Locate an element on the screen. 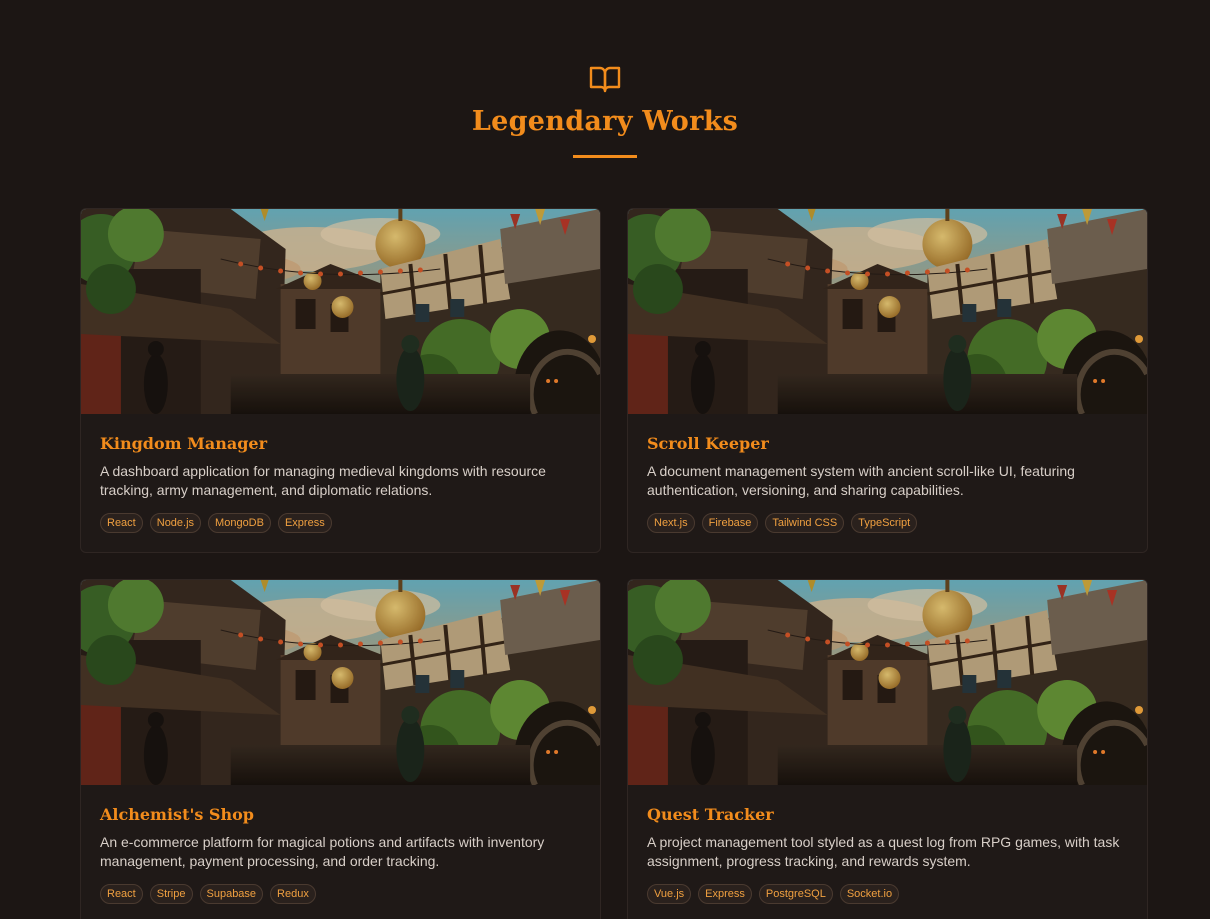 Image resolution: width=1210 pixels, height=919 pixels. tech-tag: Supabase is located at coordinates (231, 894).